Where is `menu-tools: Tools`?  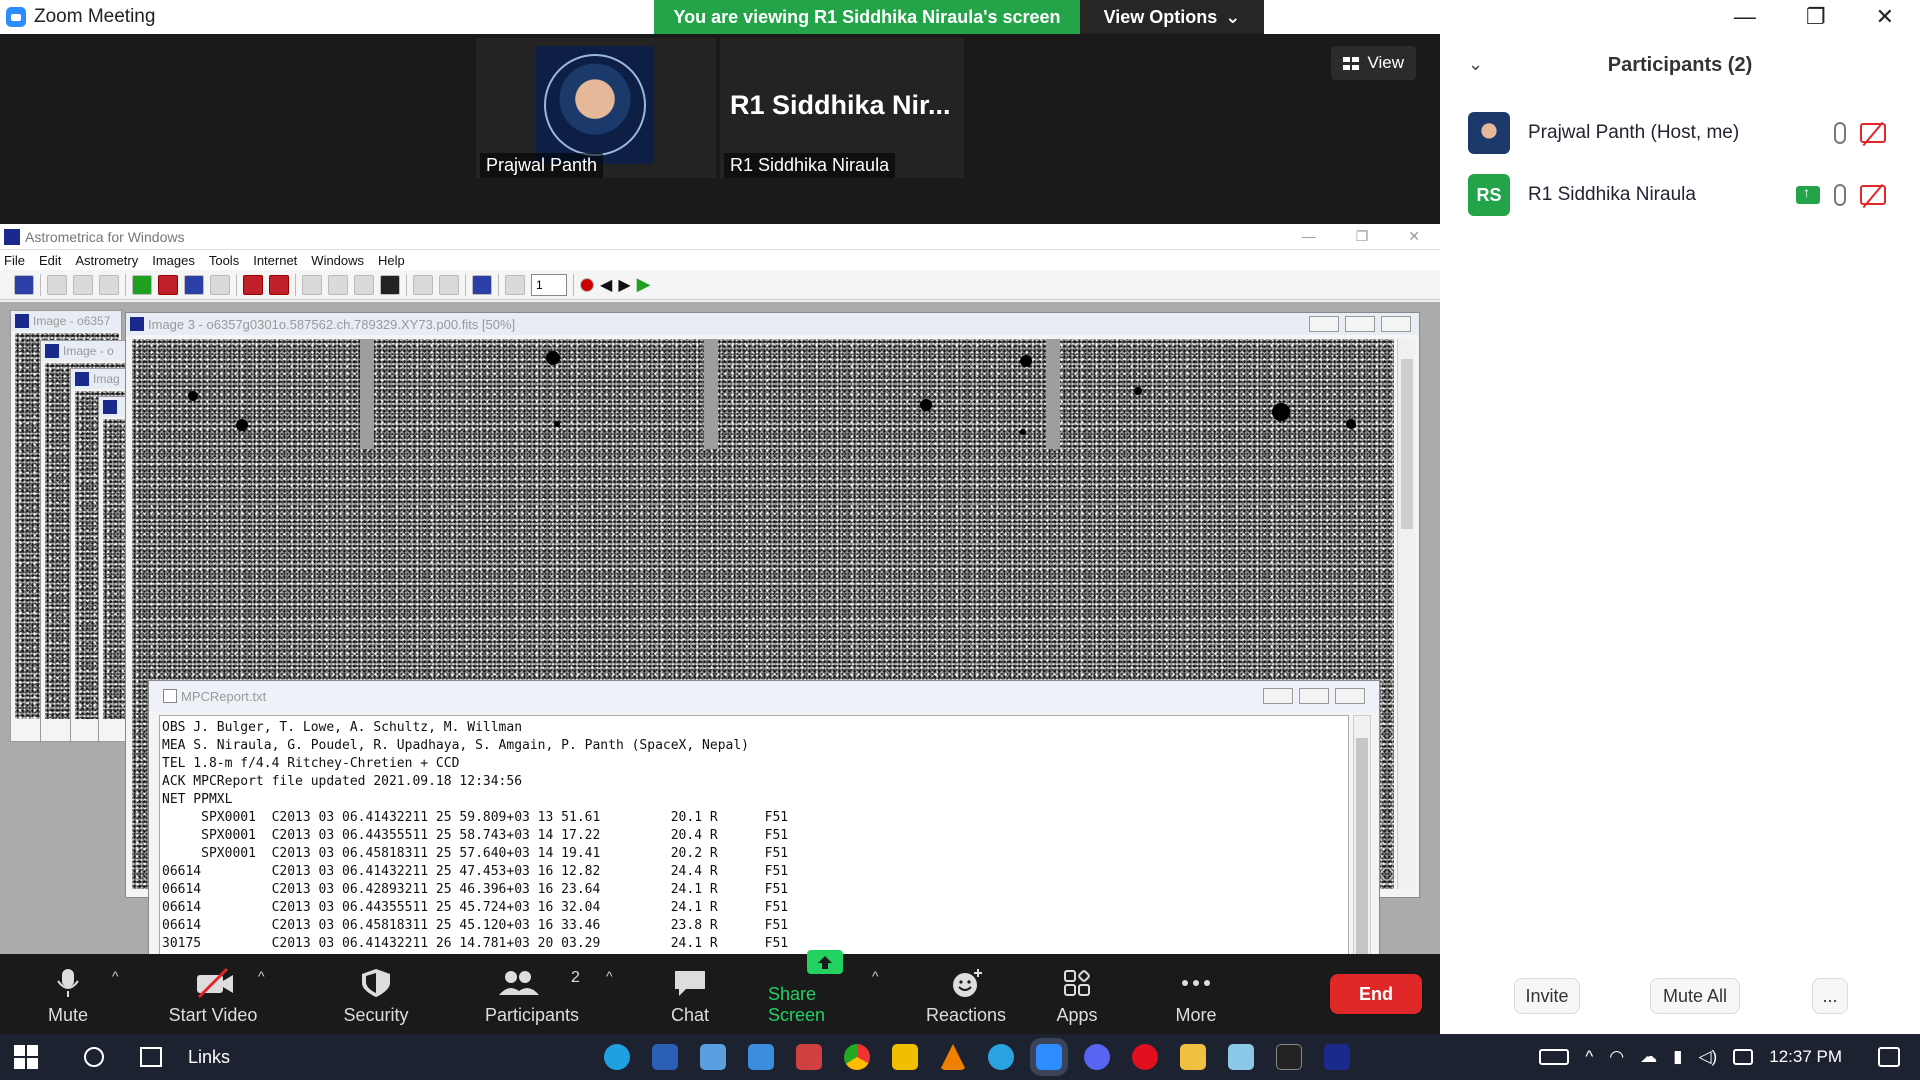 menu-tools: Tools is located at coordinates (224, 260).